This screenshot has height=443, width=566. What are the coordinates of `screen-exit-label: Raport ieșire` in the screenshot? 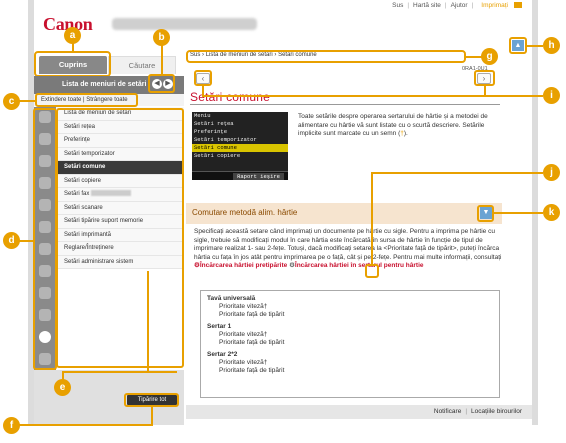 It's located at (258, 176).